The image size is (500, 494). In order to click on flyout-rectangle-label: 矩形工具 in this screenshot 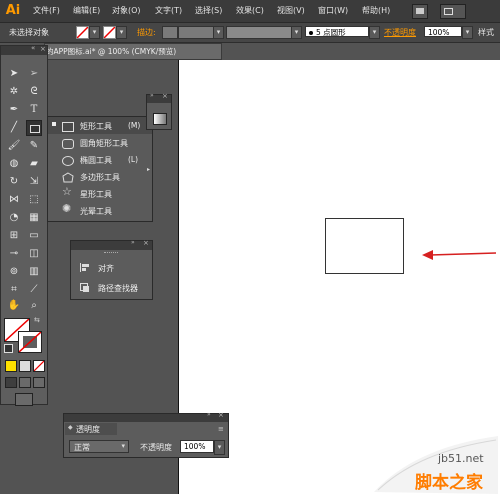, I will do `click(96, 126)`.